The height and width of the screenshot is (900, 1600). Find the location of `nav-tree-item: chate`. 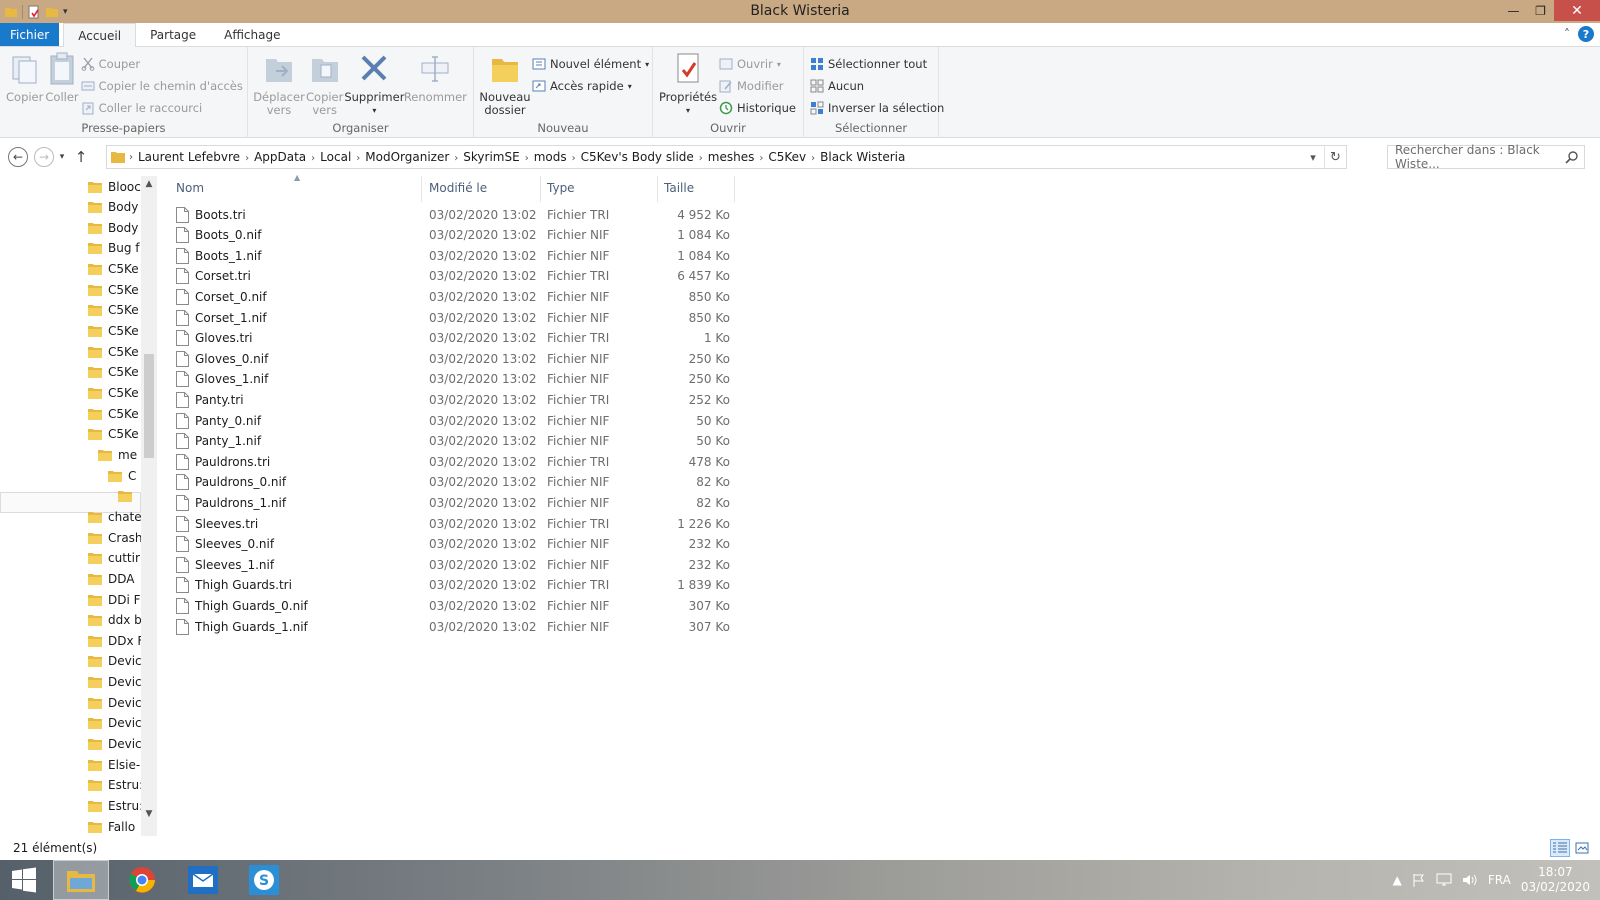

nav-tree-item: chate is located at coordinates (114, 516).